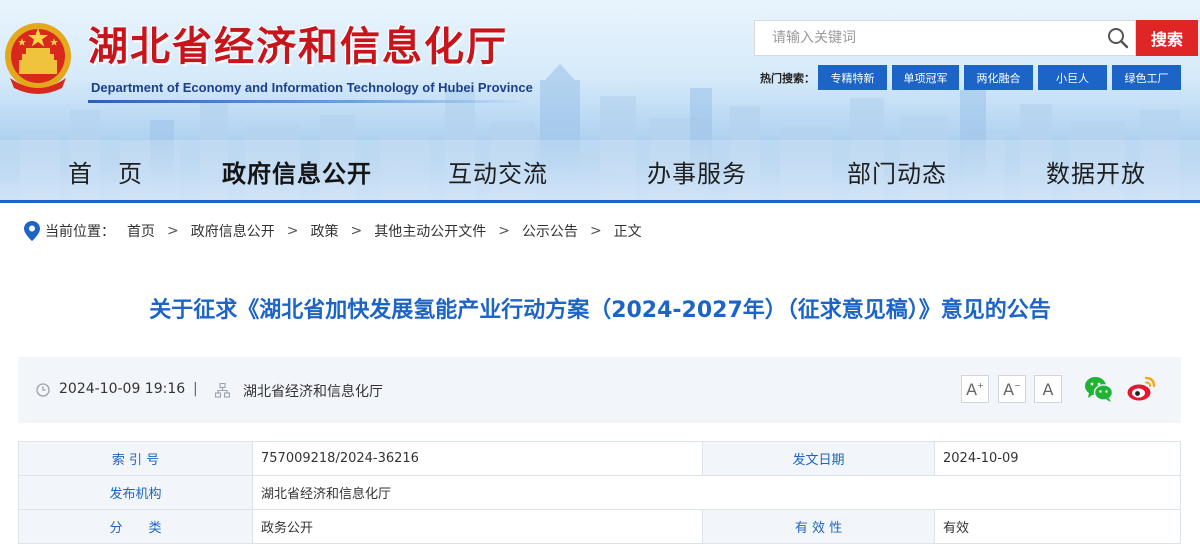  Describe the element at coordinates (1141, 389) in the screenshot. I see `weibo-icon` at that location.